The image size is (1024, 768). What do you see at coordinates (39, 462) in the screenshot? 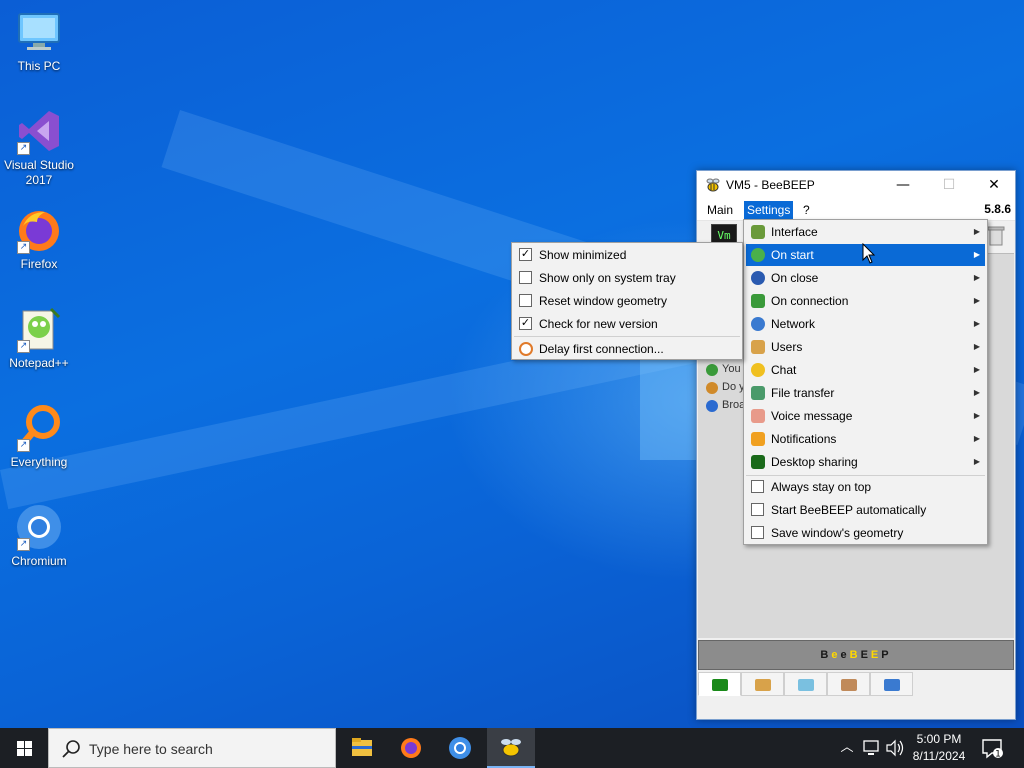
I see `desktop-icon-label: Everything` at bounding box center [39, 462].